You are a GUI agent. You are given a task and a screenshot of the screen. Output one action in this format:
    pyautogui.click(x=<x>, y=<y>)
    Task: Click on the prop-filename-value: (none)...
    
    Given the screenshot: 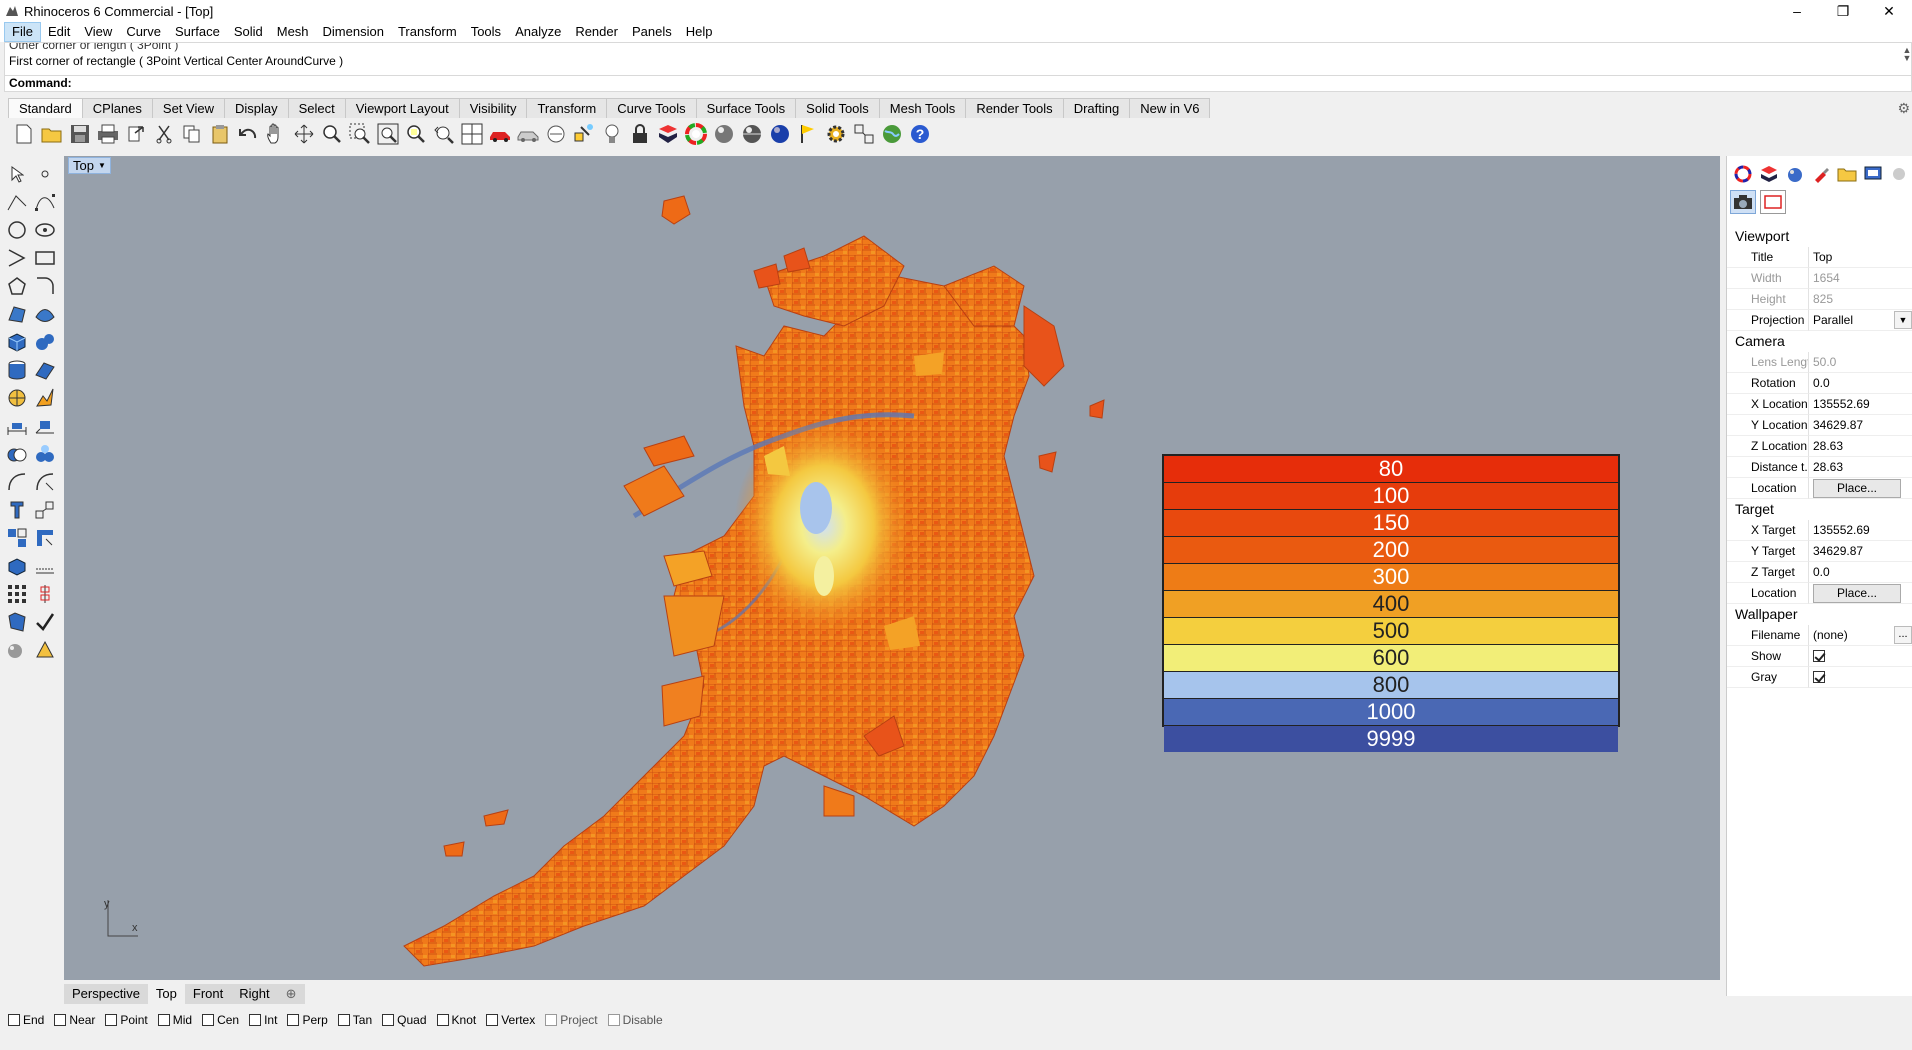 What is the action you would take?
    pyautogui.click(x=1860, y=635)
    